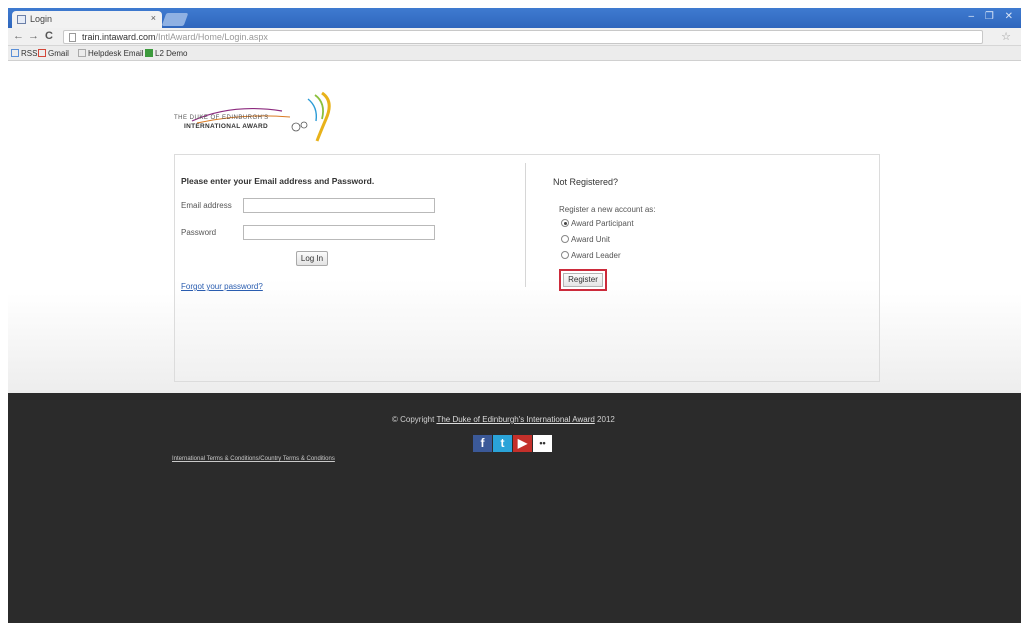  I want to click on forward-icon: →, so click(33, 36).